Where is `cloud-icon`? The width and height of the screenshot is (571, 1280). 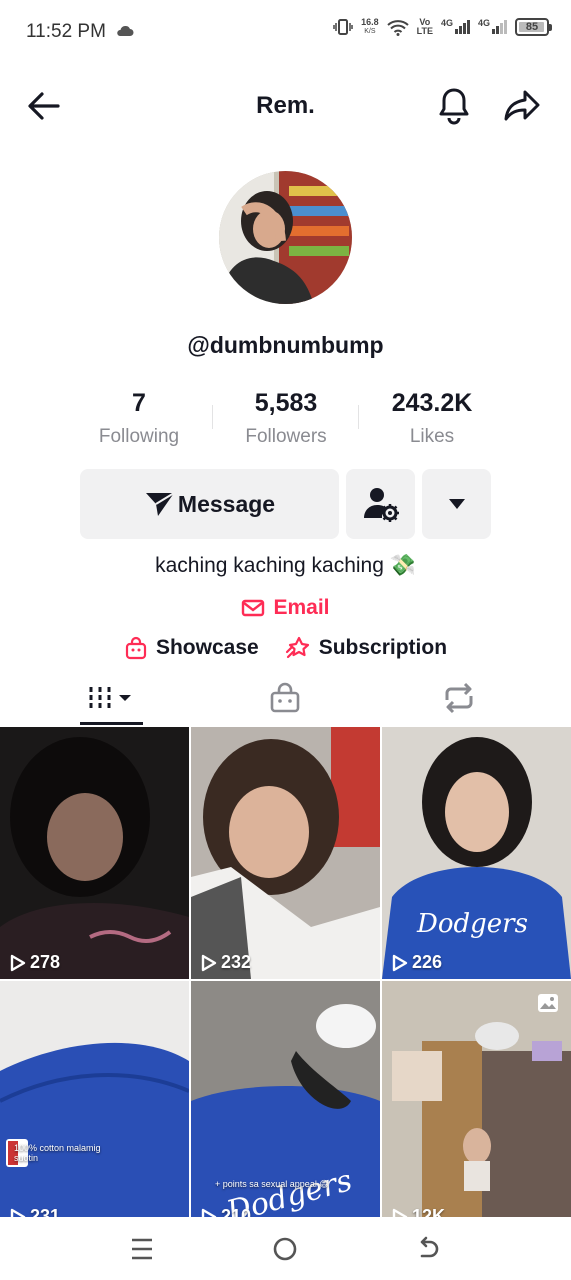 cloud-icon is located at coordinates (125, 30).